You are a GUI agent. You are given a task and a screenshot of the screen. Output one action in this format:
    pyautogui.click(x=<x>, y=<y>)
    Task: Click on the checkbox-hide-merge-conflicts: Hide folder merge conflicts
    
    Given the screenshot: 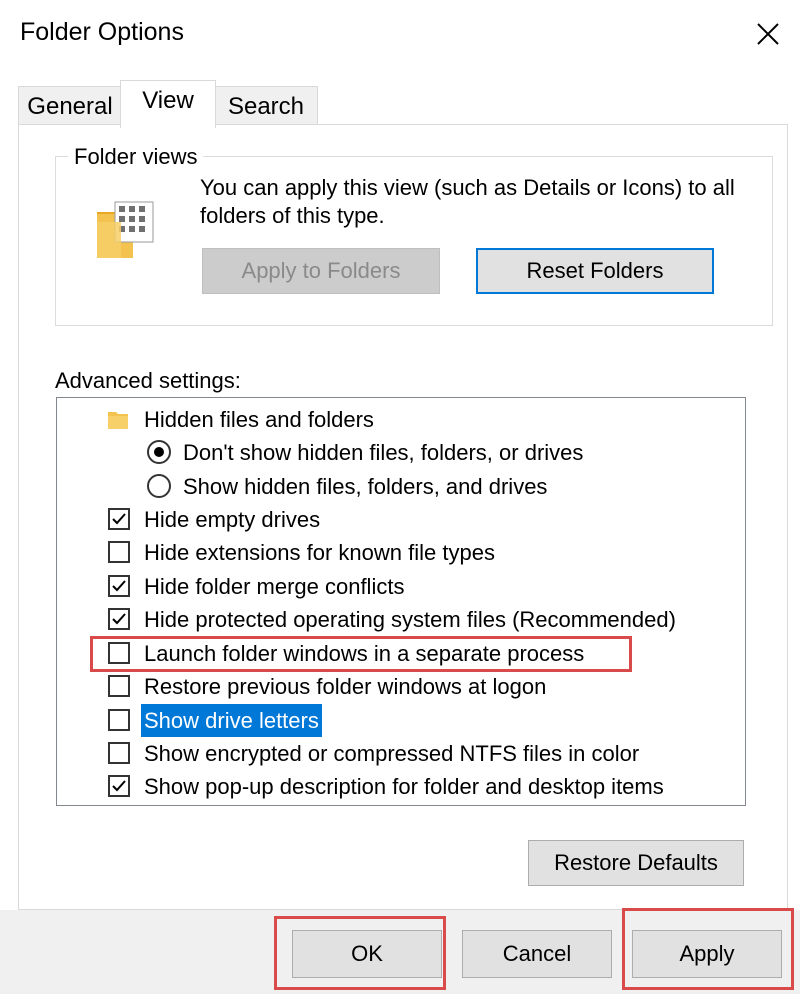 What is the action you would take?
    pyautogui.click(x=401, y=586)
    